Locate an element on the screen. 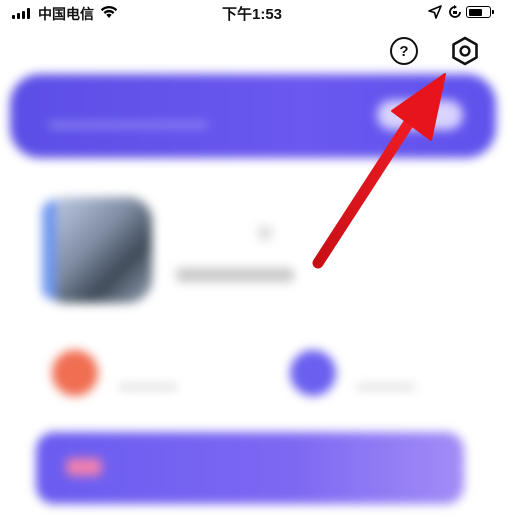  battery-icon is located at coordinates (480, 12).